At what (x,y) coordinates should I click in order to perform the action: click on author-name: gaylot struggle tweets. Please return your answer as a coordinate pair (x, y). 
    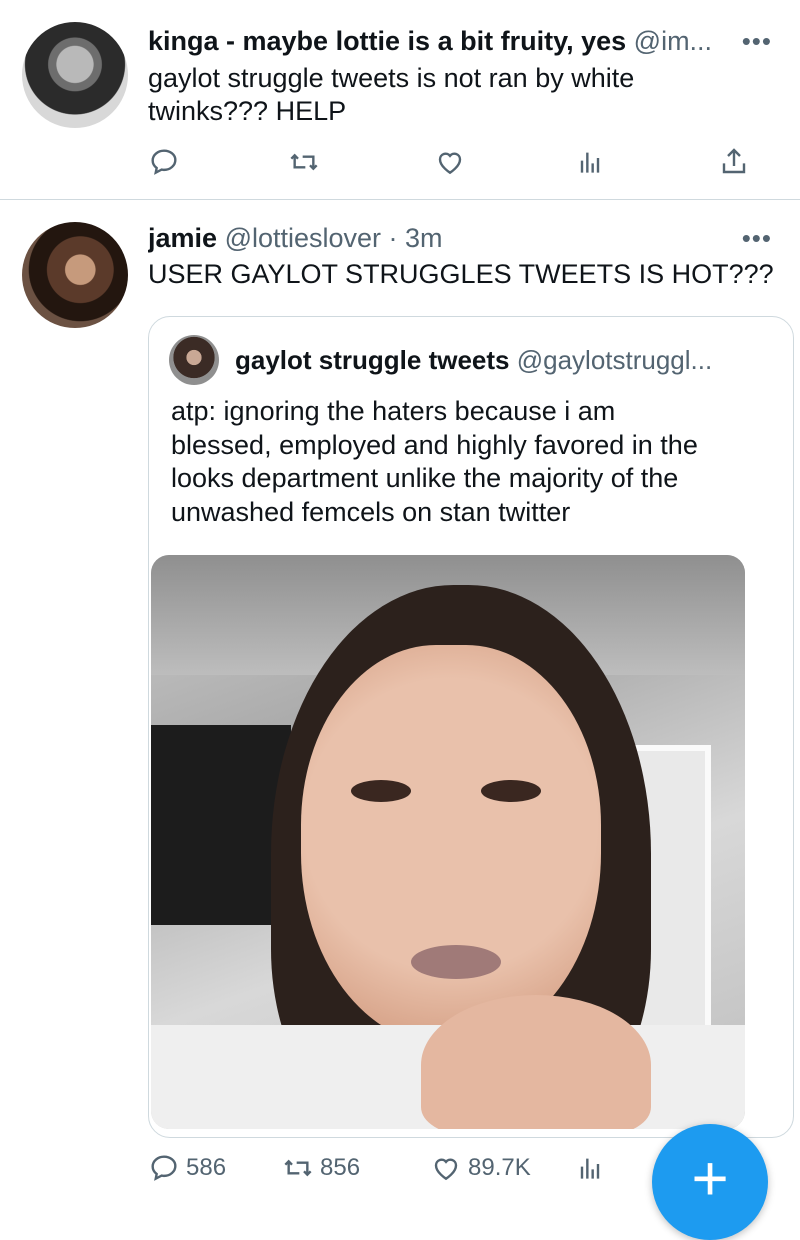
    Looking at the image, I should click on (372, 360).